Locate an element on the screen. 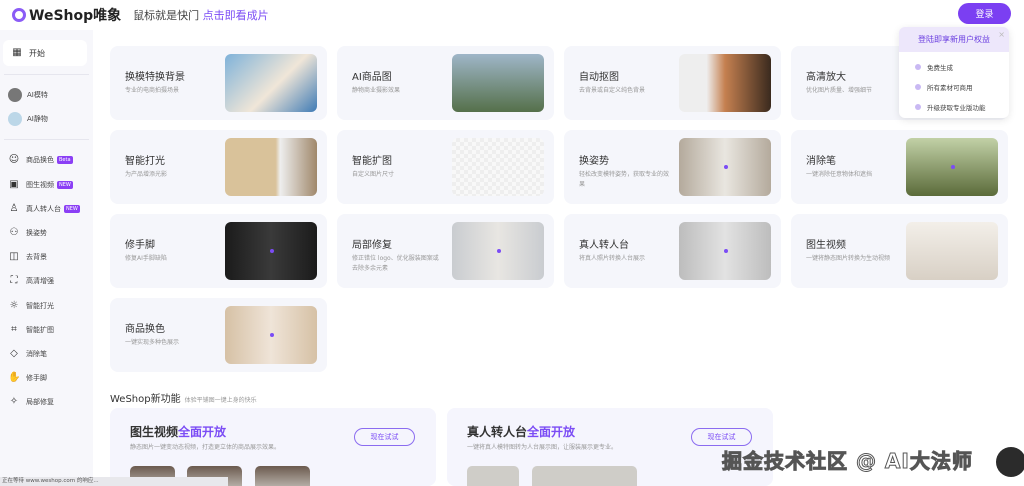 This screenshot has height=486, width=1024. mannequin-icon: ♙ is located at coordinates (14, 208).